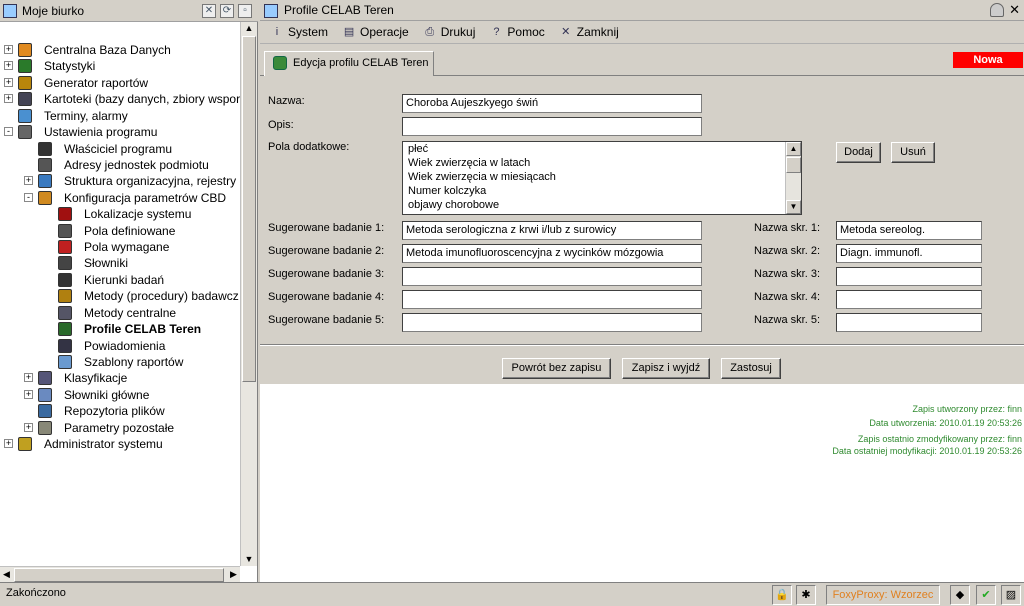 The image size is (1024, 606). What do you see at coordinates (120, 116) in the screenshot?
I see `tree-item: Terminy, alarmy` at bounding box center [120, 116].